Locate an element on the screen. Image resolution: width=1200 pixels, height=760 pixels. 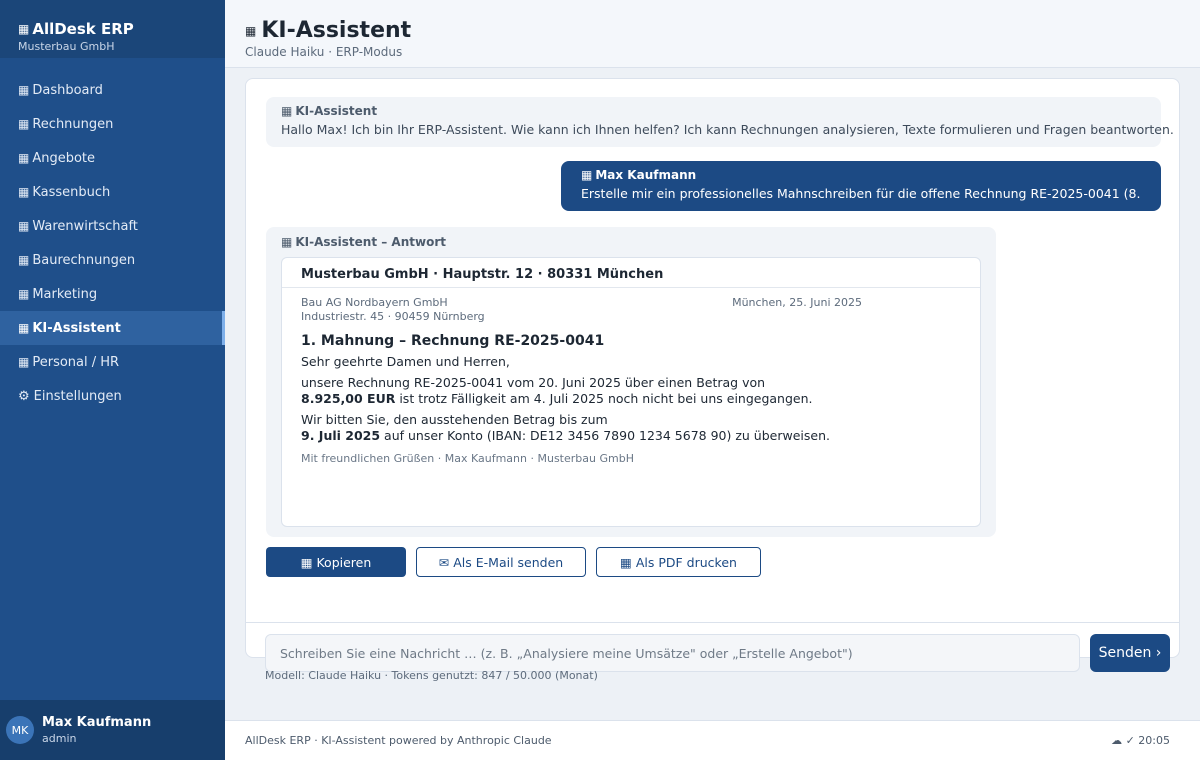
brand: ▦ AllDesk ERP Musterbau GmbH is located at coordinates (112, 29).